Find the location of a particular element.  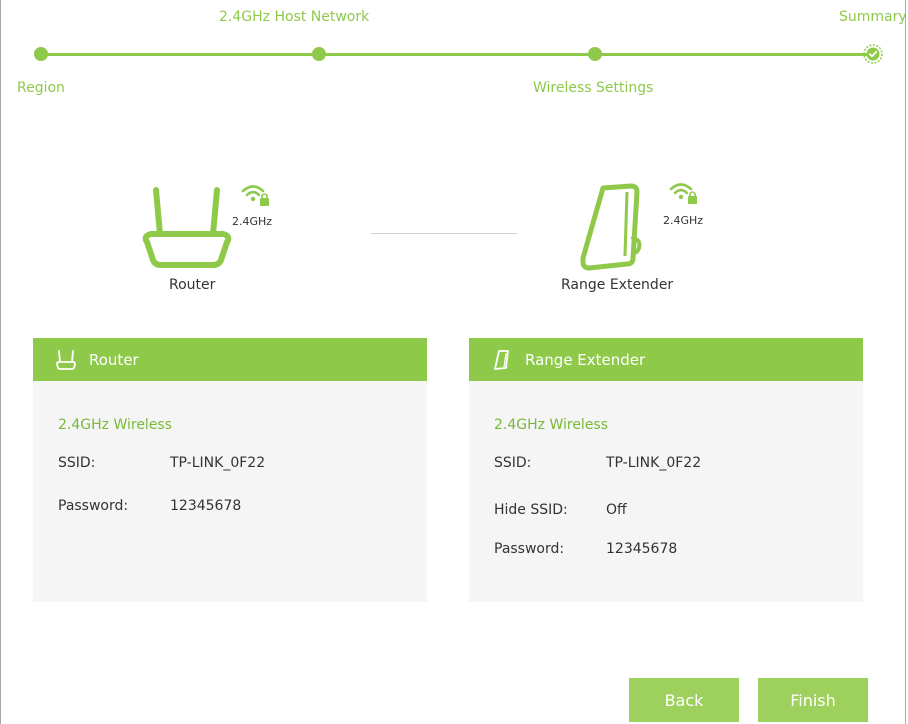

router-band-label: 2.4GHz is located at coordinates (252, 221).